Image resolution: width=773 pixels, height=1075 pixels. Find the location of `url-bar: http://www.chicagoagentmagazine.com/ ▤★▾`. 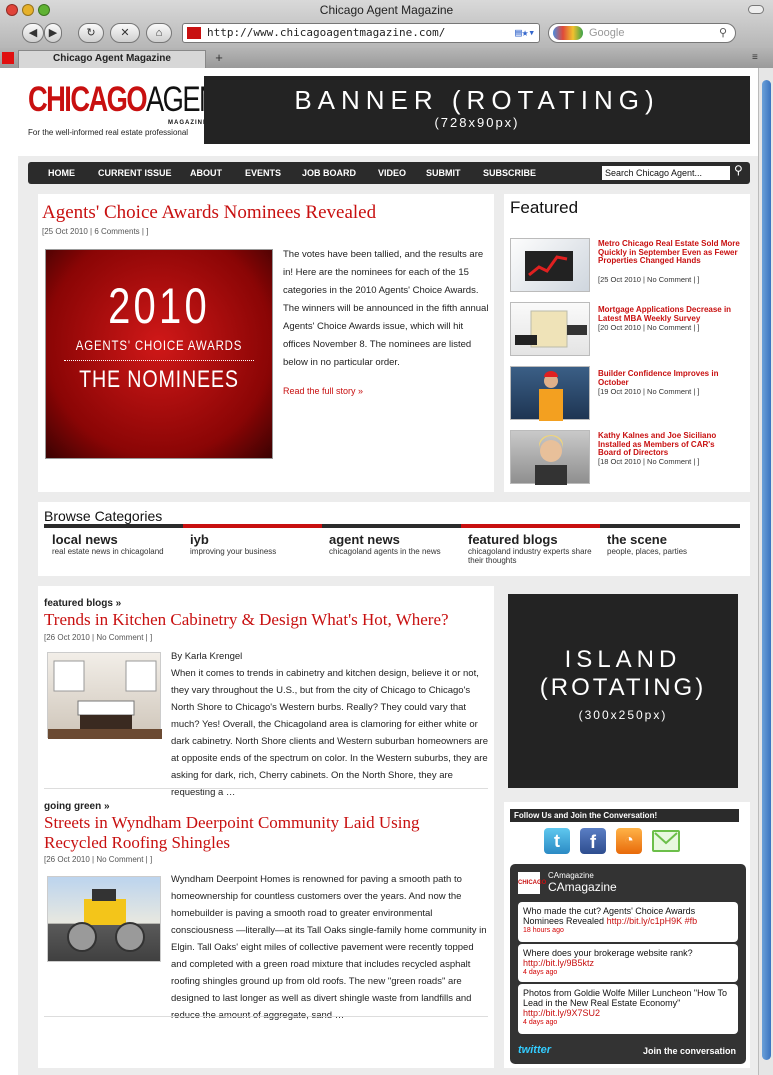

url-bar: http://www.chicagoagentmagazine.com/ ▤★▾ is located at coordinates (361, 33).